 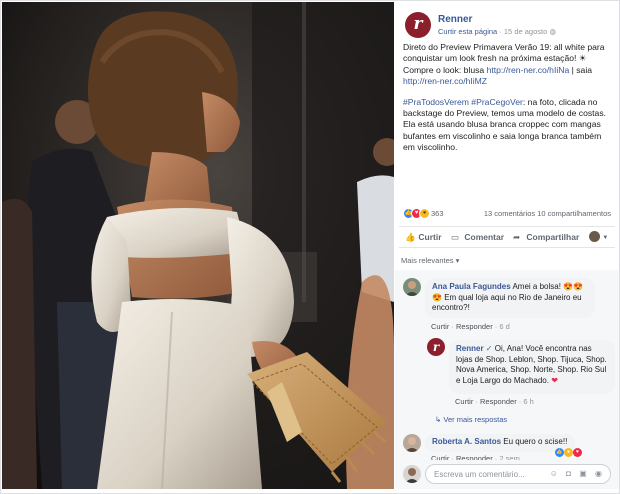 What do you see at coordinates (455, 19) in the screenshot?
I see `page-name-link: Renner` at bounding box center [455, 19].